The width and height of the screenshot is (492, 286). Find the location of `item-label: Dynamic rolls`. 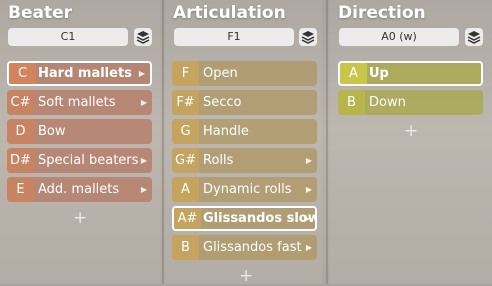

item-label: Dynamic rolls is located at coordinates (247, 189).